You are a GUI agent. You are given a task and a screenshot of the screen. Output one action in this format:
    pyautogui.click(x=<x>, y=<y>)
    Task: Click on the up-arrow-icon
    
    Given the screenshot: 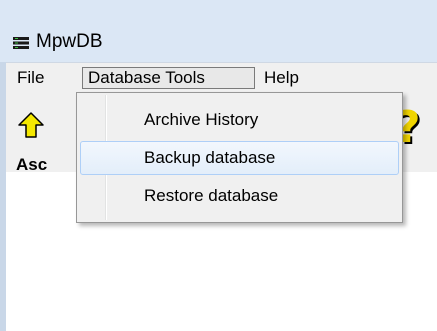 What is the action you would take?
    pyautogui.click(x=31, y=125)
    